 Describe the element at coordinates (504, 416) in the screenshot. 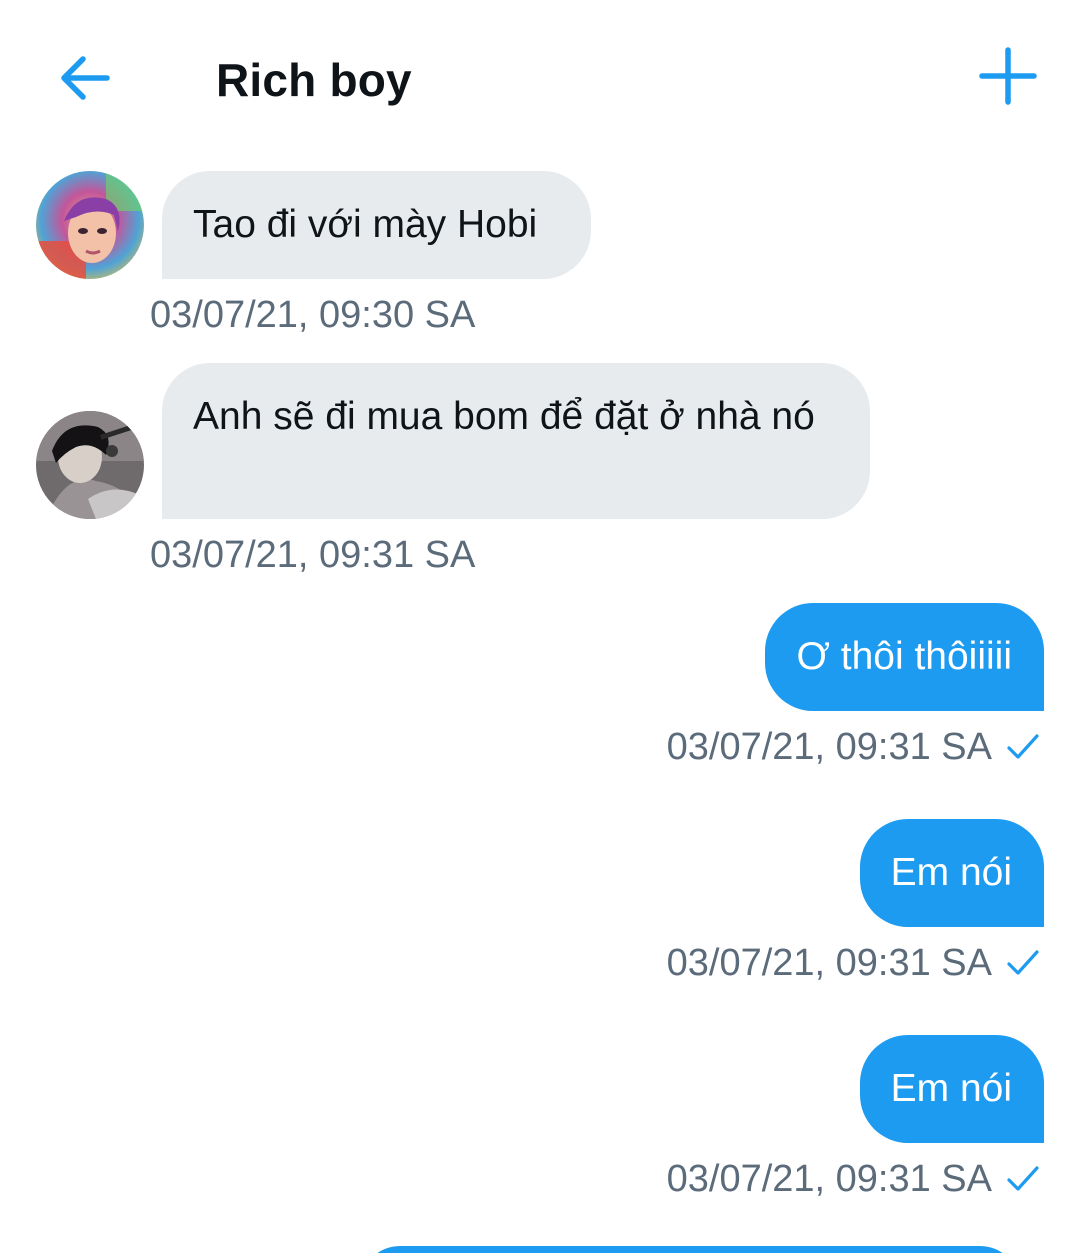

I see `message-text: Anh sẽ đi mua bom để đặt ở nhà nó` at that location.